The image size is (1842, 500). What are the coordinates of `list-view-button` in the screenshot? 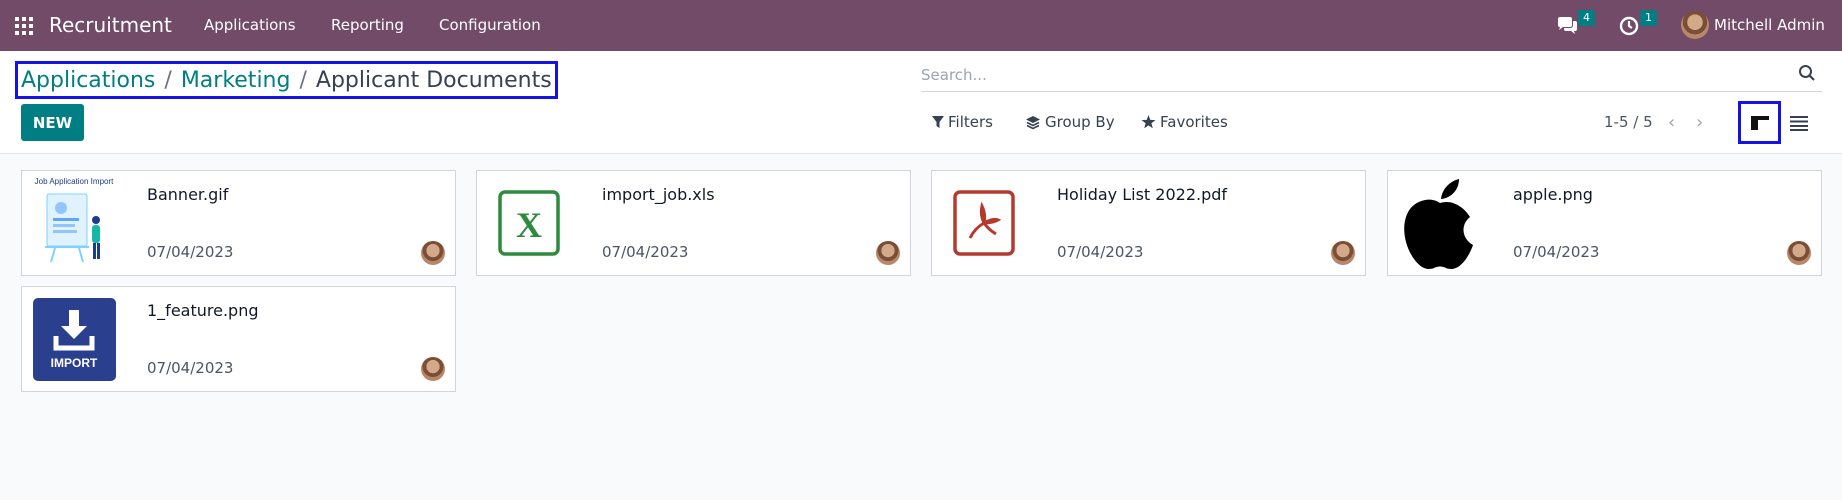 It's located at (1799, 123).